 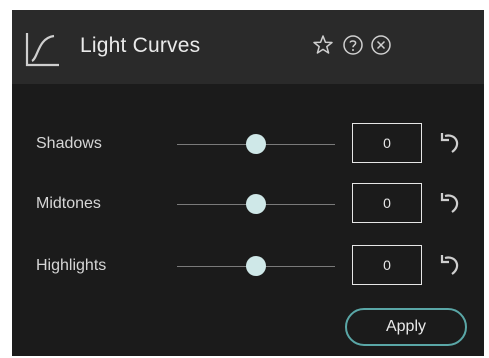 What do you see at coordinates (387, 143) in the screenshot?
I see `shadows-value-input: 0` at bounding box center [387, 143].